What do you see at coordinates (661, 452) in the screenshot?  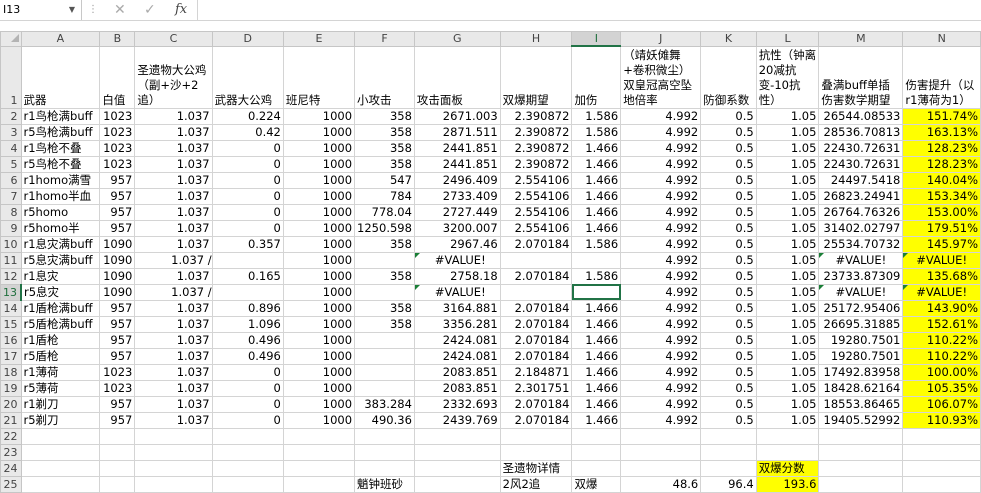 I see `cell-j23` at bounding box center [661, 452].